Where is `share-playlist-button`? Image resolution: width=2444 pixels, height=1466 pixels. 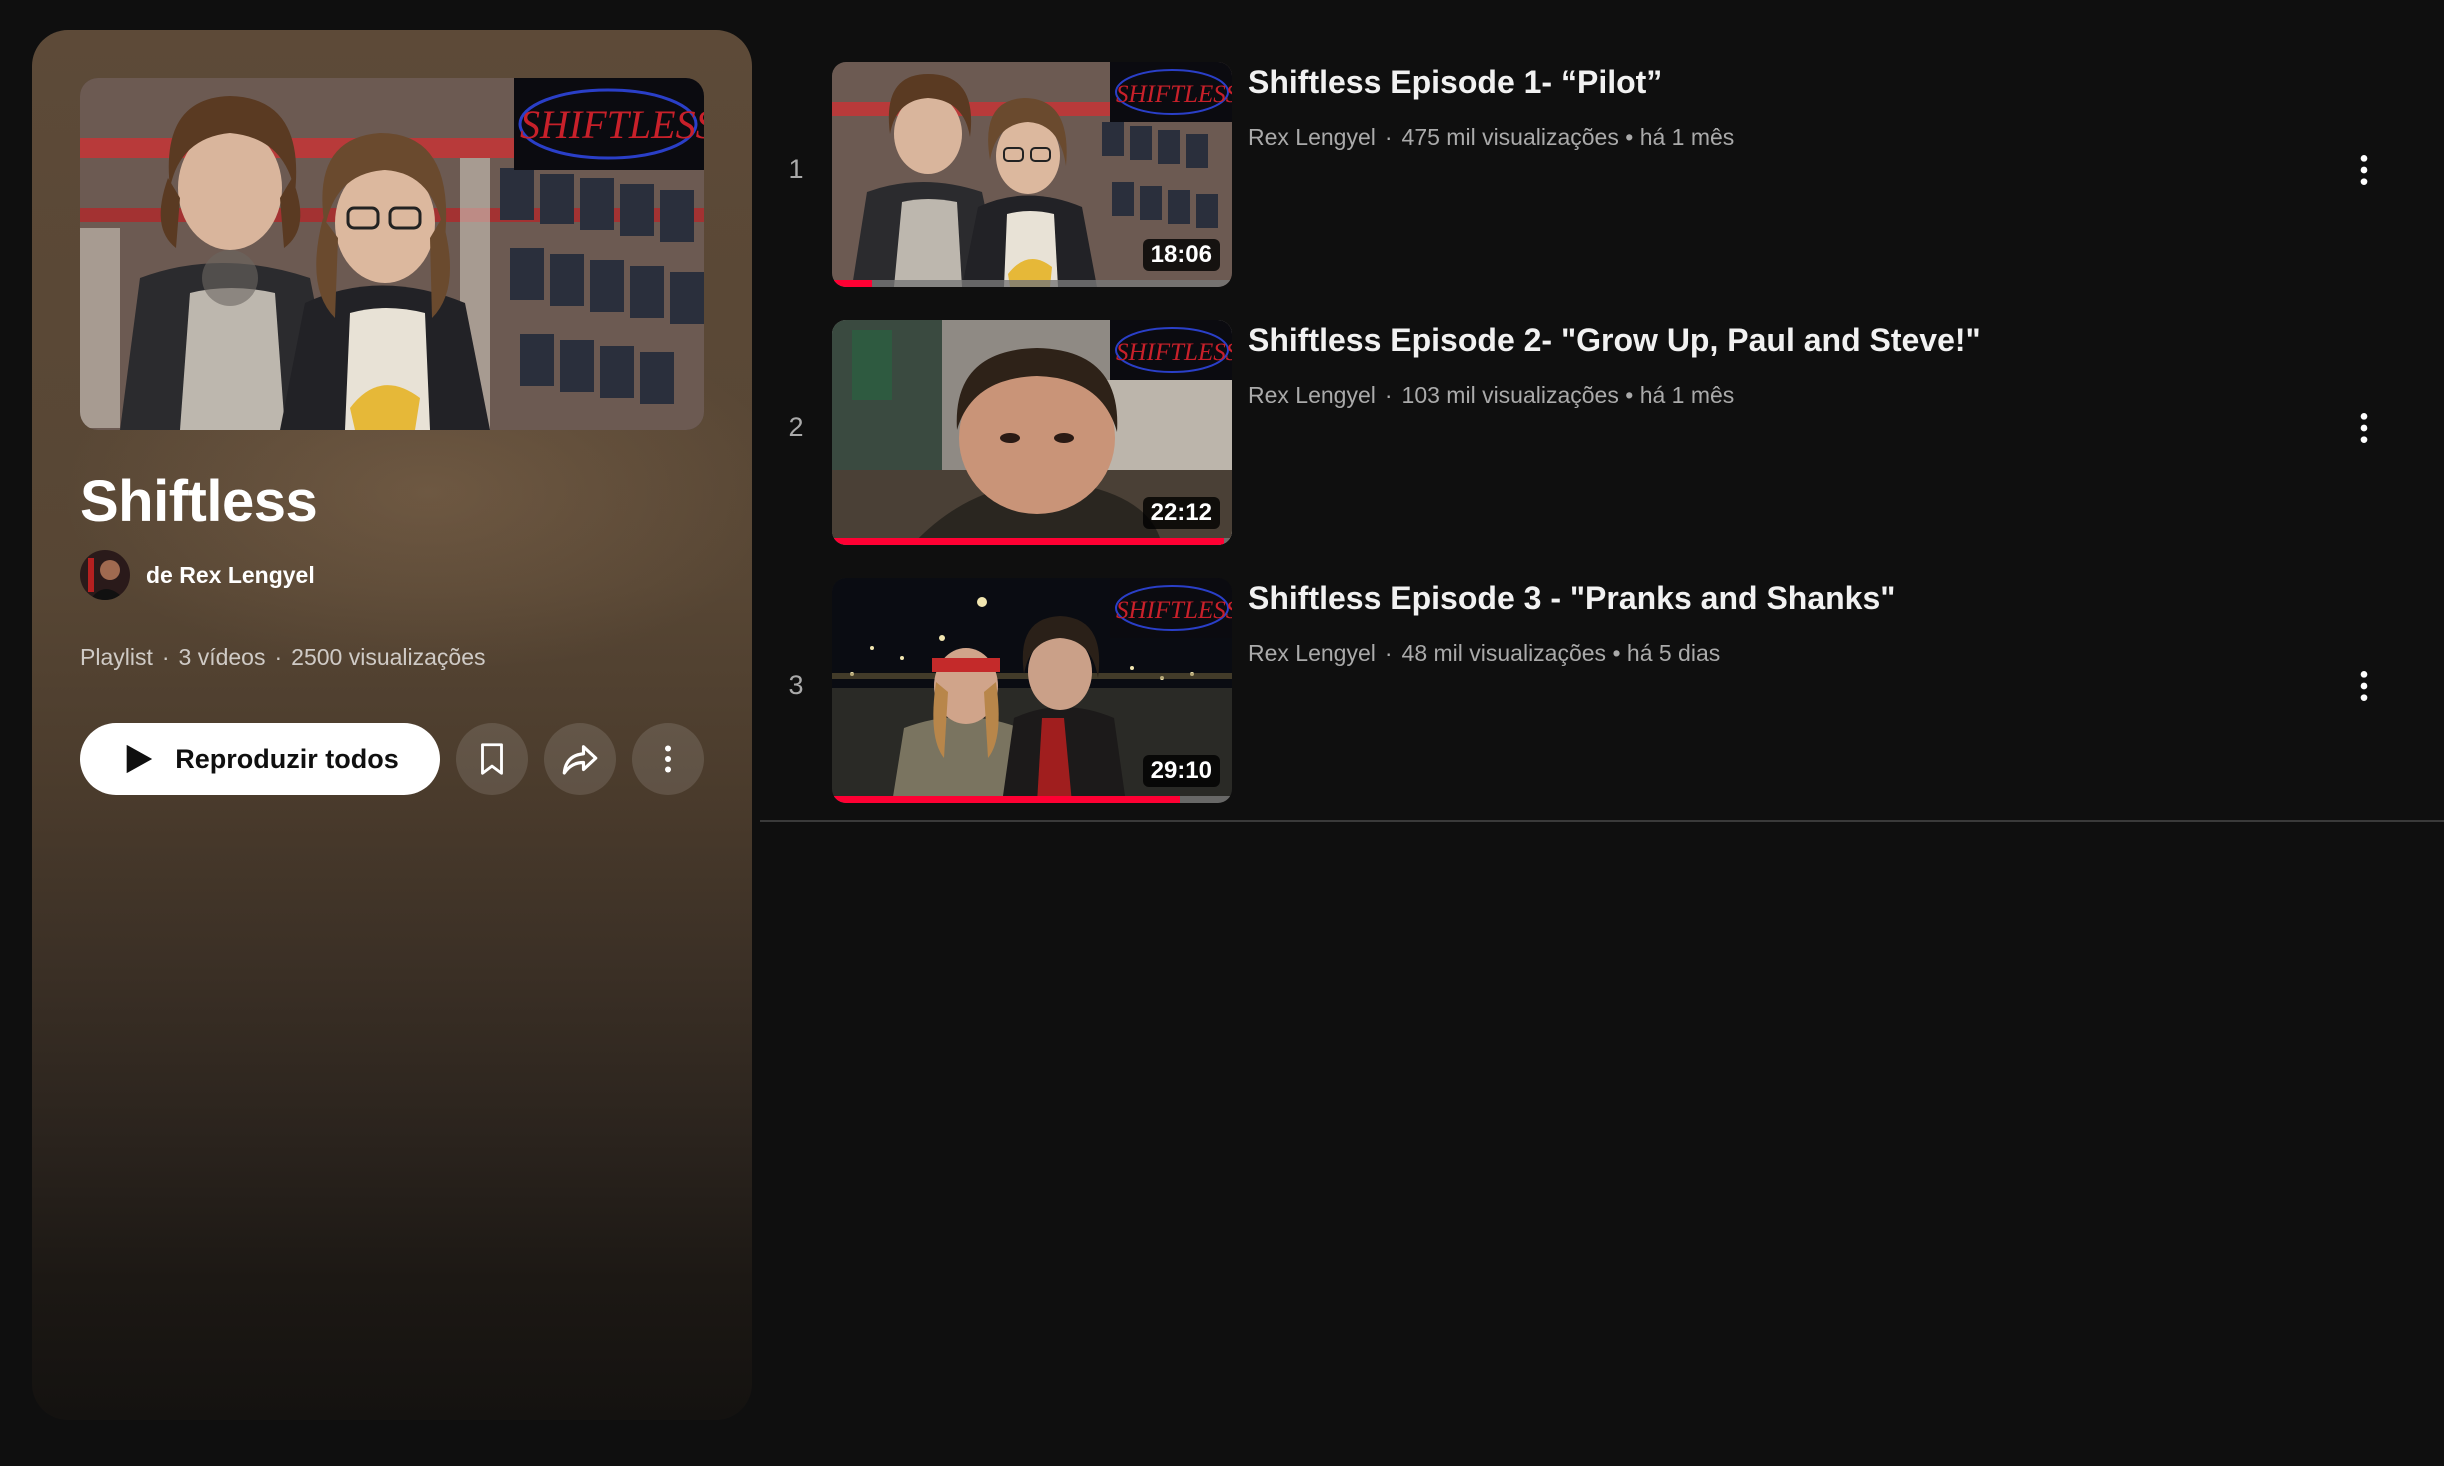 share-playlist-button is located at coordinates (580, 759).